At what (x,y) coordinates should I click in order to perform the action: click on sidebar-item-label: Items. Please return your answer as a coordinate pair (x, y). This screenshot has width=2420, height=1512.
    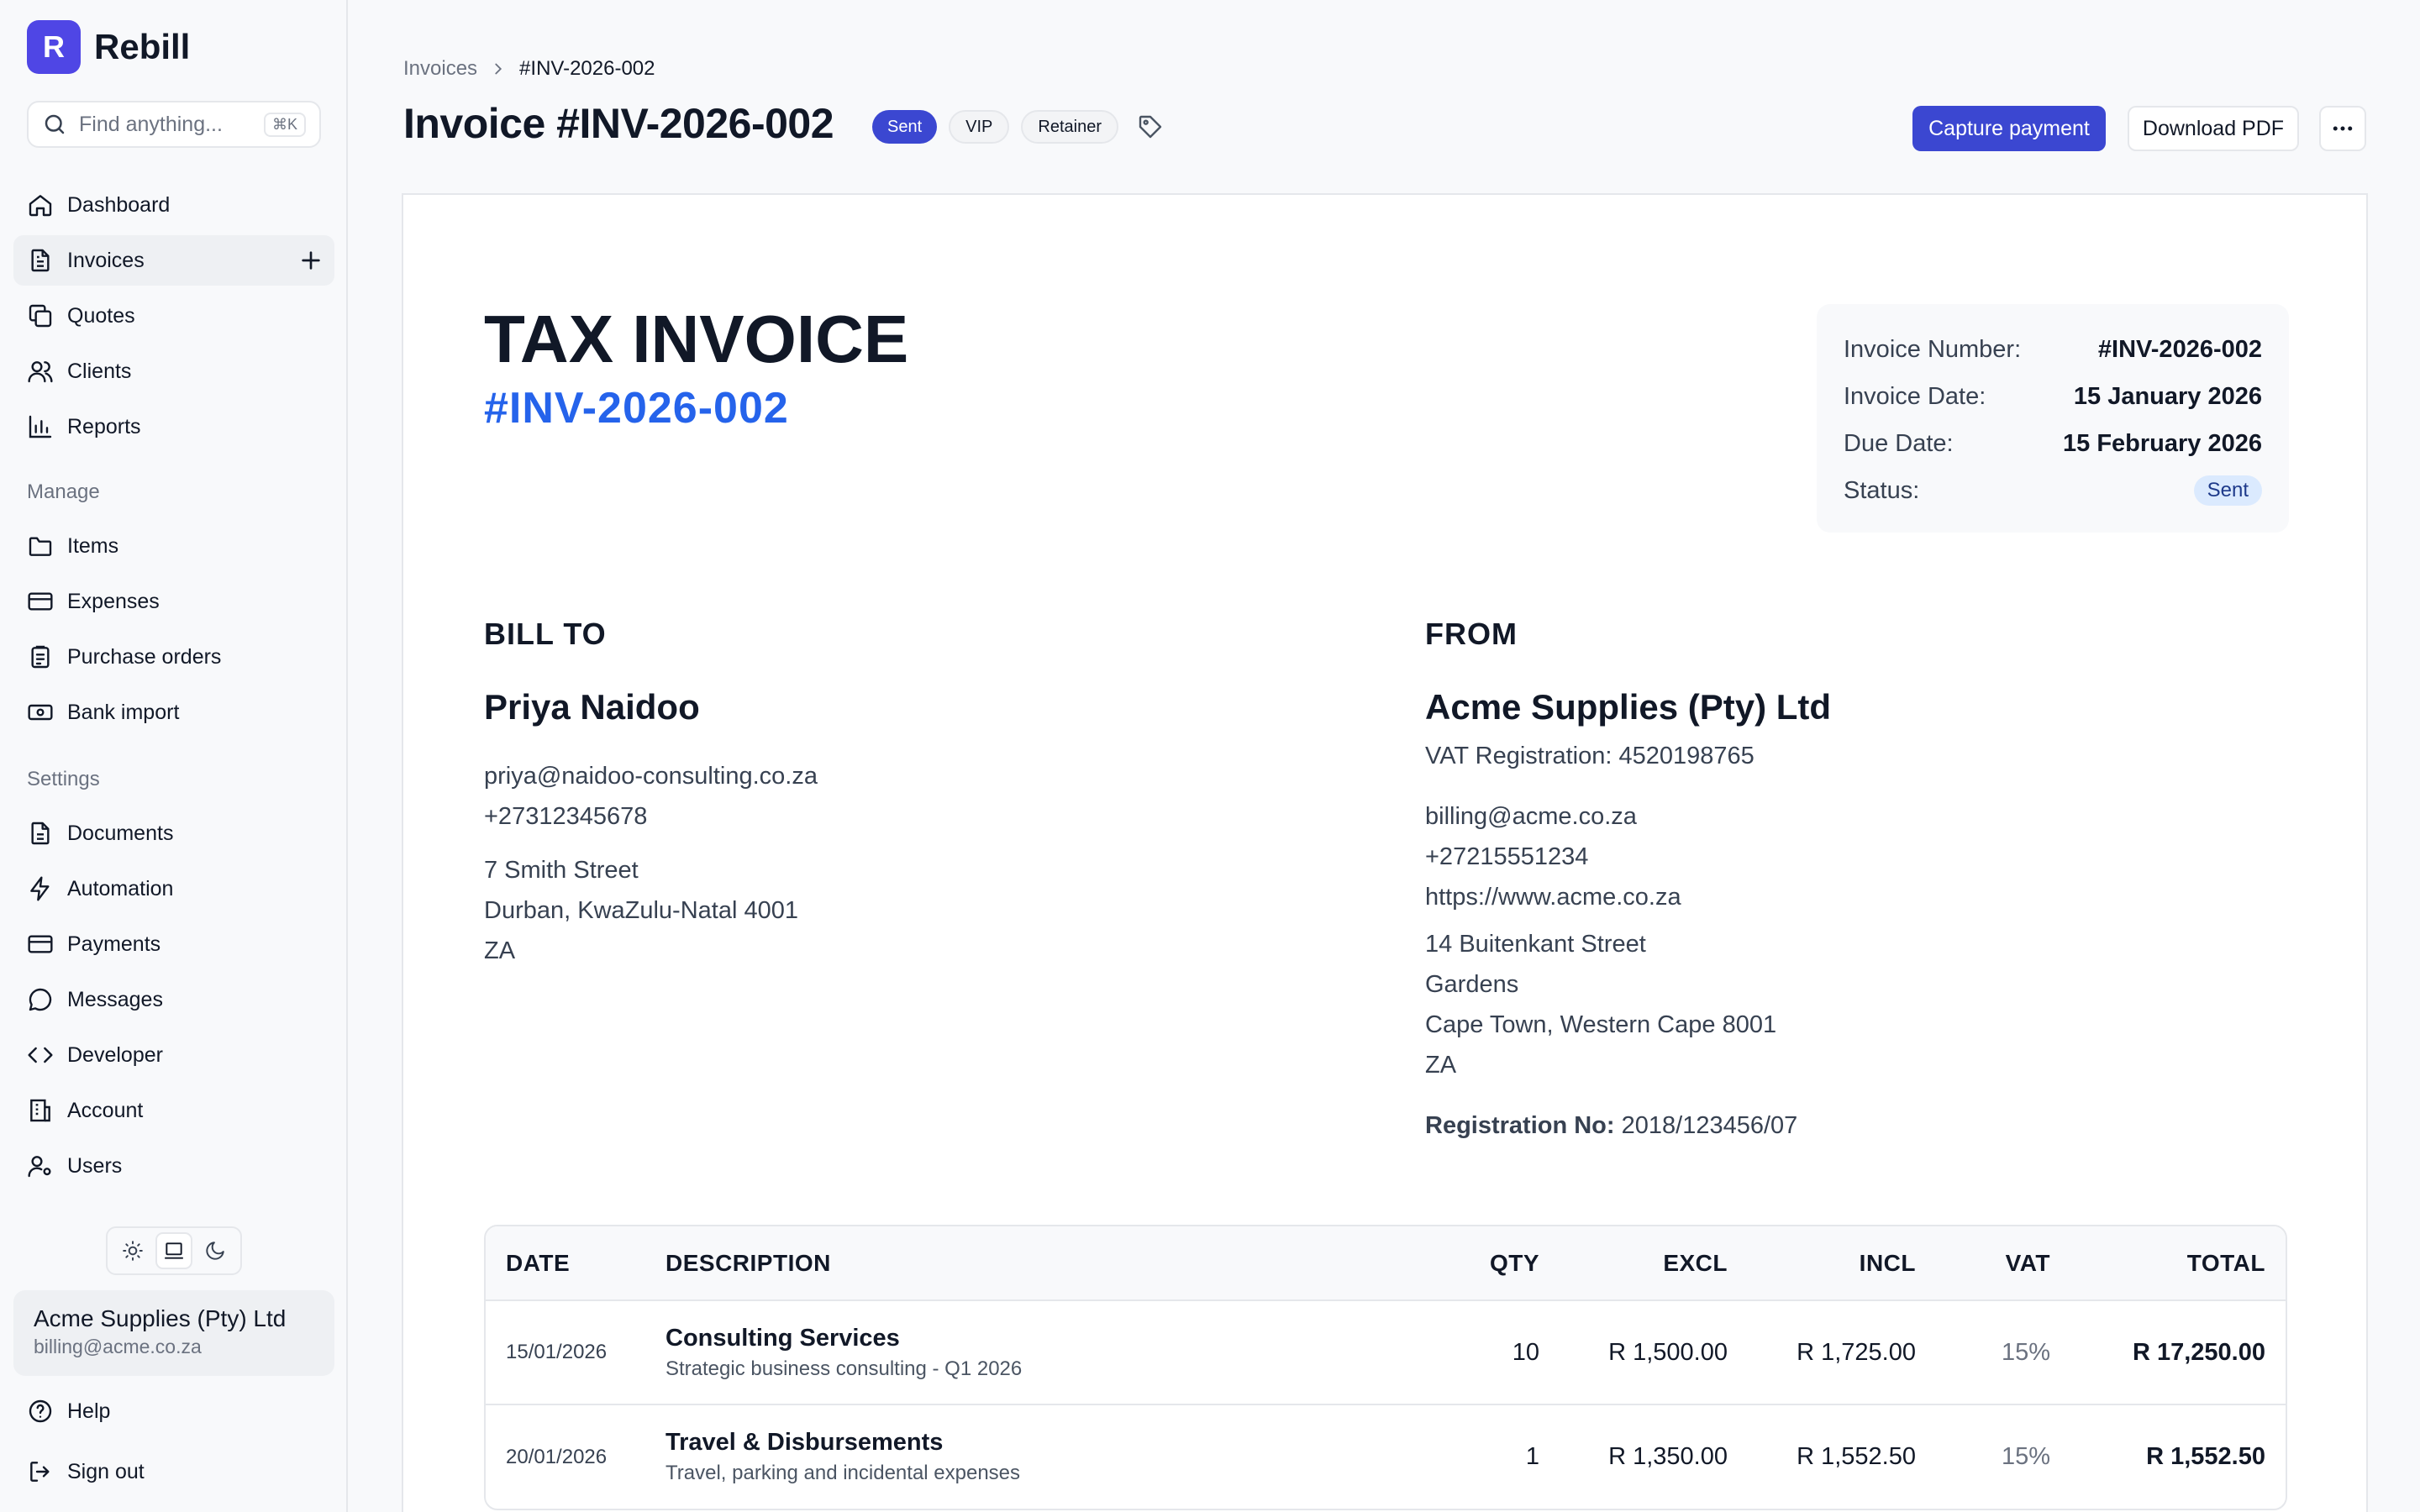
    Looking at the image, I should click on (93, 545).